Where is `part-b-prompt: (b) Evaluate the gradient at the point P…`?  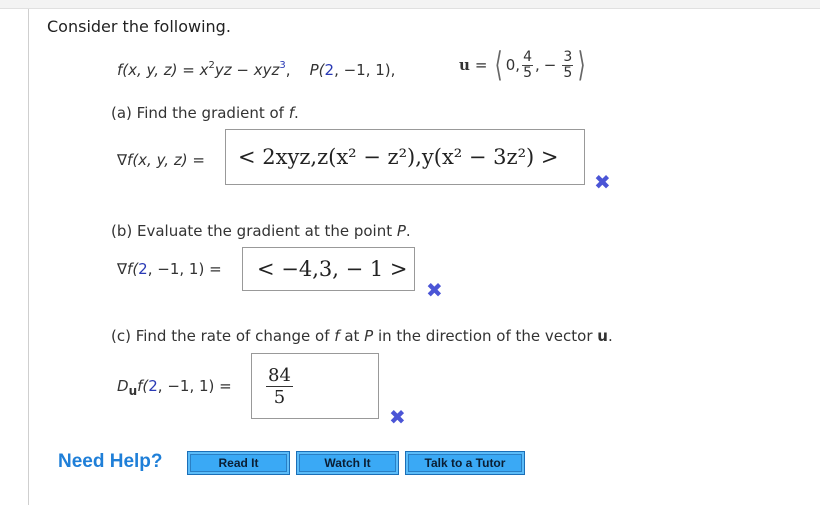 part-b-prompt: (b) Evaluate the gradient at the point P… is located at coordinates (261, 231).